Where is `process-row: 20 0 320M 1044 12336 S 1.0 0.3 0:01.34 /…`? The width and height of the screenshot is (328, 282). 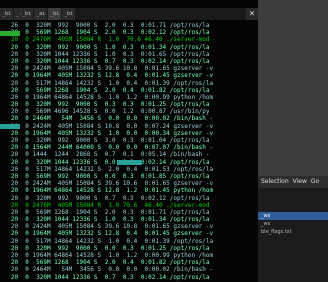
process-row: 20 0 320M 1044 12336 S 1.0 0.3 0:01.34 /… is located at coordinates (105, 220).